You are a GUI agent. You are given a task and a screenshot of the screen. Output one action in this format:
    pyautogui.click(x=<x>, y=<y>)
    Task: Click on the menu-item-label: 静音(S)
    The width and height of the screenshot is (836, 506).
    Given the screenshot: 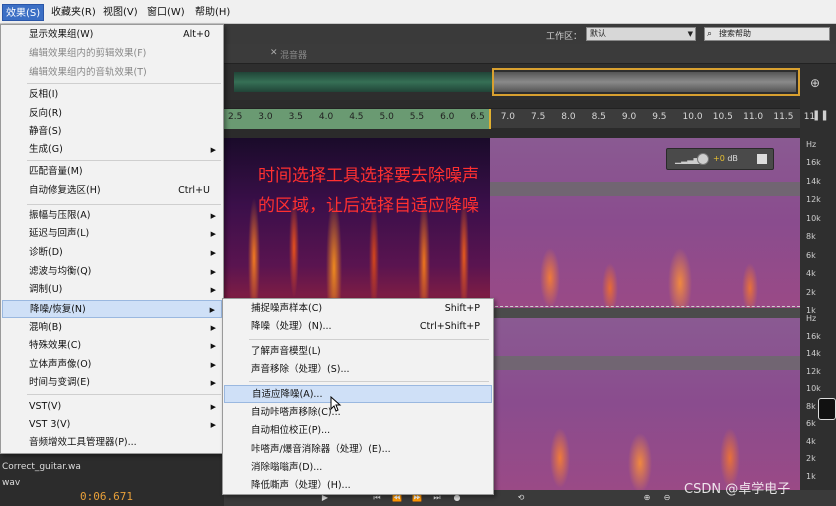 What is the action you would take?
    pyautogui.click(x=45, y=131)
    